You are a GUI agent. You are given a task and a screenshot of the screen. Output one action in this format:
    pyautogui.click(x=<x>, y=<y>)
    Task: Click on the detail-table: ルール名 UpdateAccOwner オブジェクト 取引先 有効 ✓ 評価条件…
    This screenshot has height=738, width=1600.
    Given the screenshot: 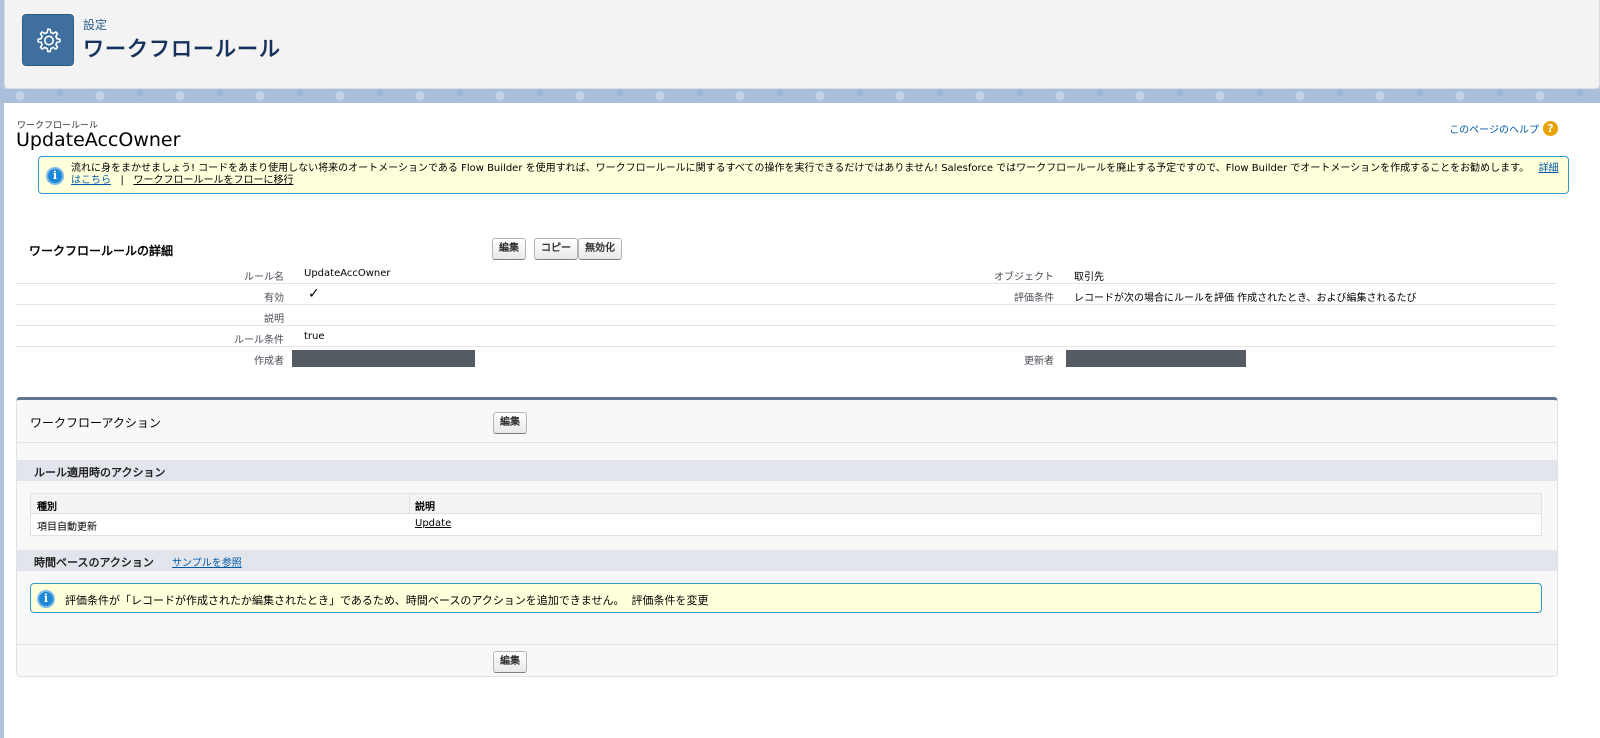 What is the action you would take?
    pyautogui.click(x=786, y=317)
    